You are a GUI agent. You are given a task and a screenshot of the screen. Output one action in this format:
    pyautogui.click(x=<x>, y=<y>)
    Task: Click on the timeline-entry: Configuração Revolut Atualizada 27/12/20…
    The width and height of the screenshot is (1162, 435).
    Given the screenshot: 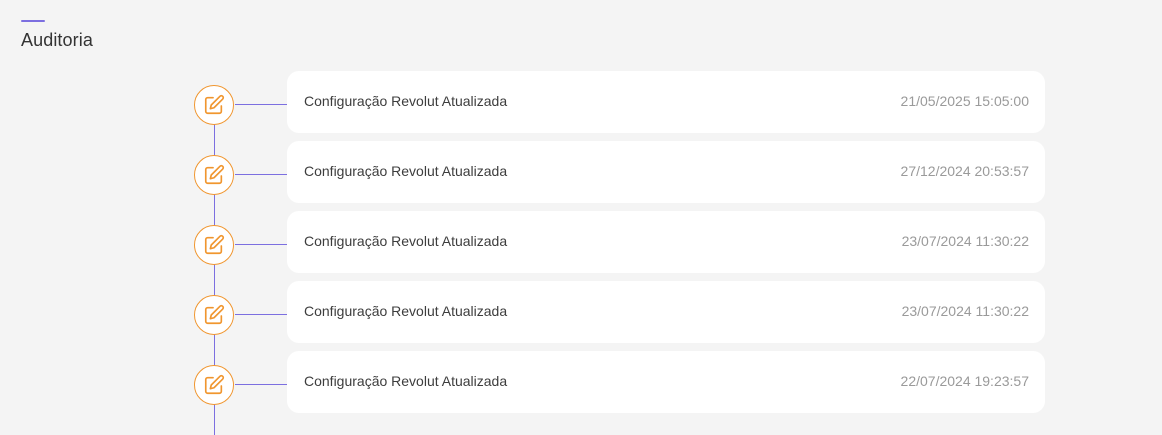 What is the action you would take?
    pyautogui.click(x=581, y=172)
    